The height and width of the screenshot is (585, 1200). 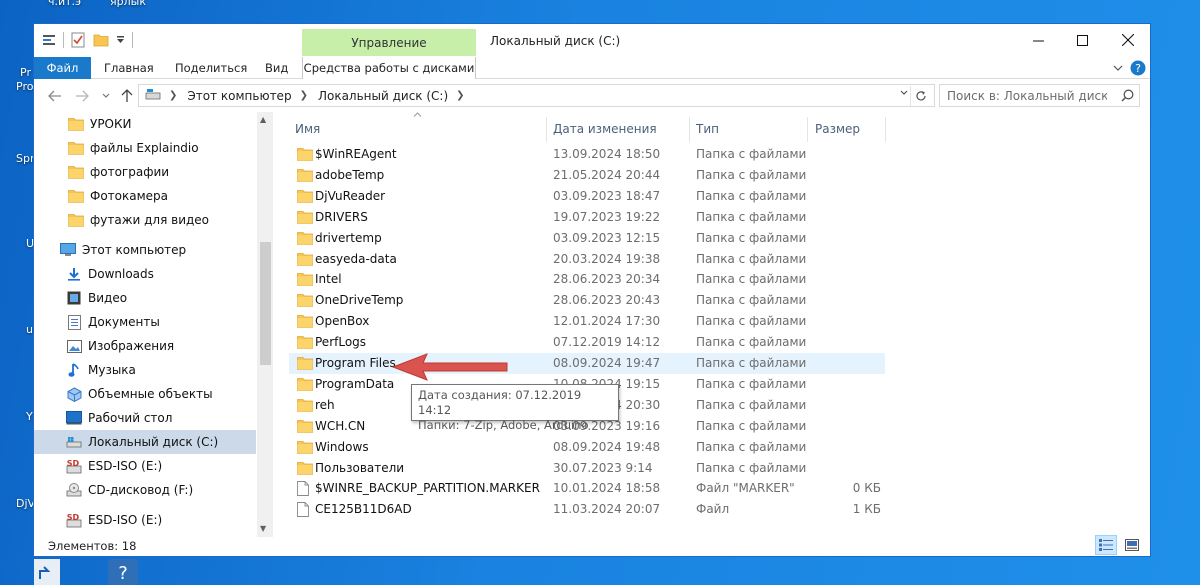 I want to click on large-icons-view-button, so click(x=1132, y=545).